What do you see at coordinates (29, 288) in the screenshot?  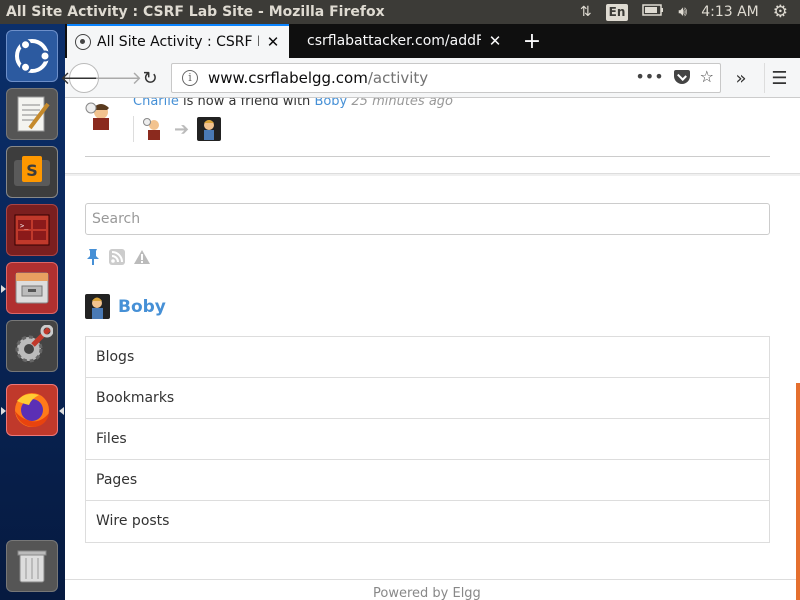 I see `file-manager-icon` at bounding box center [29, 288].